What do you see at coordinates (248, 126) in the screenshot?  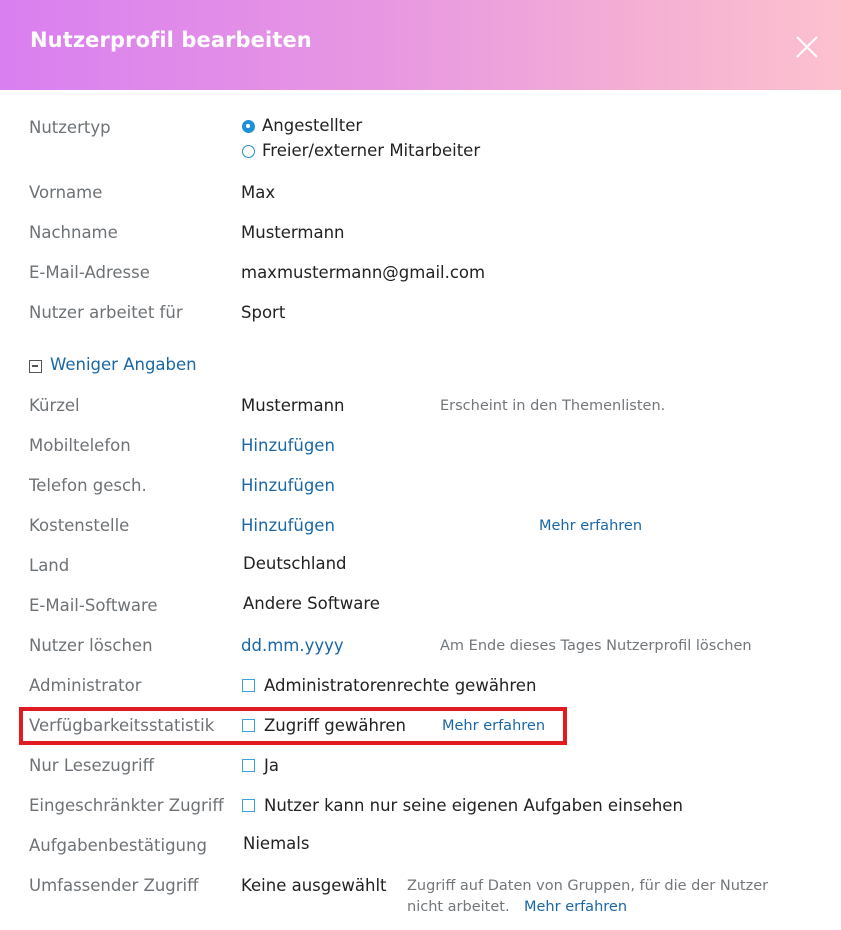 I see `radio-angestellter` at bounding box center [248, 126].